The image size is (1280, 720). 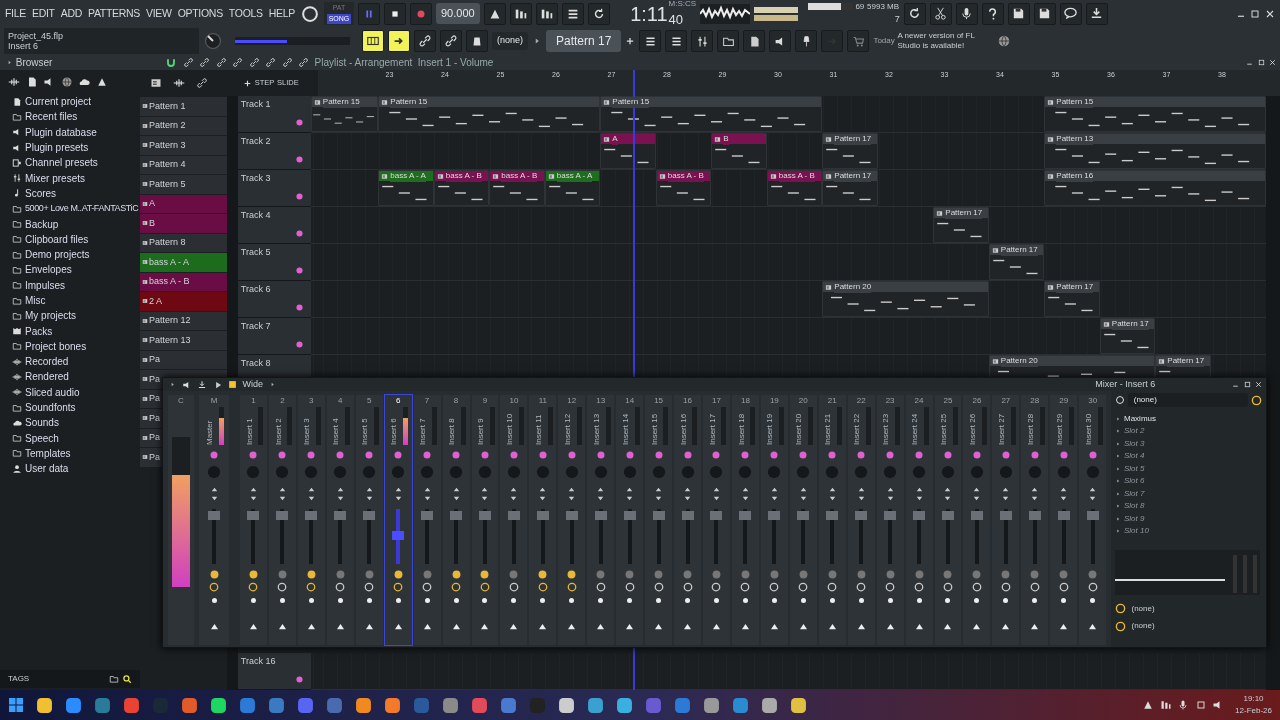 What do you see at coordinates (336, 431) in the screenshot?
I see `strip-name: Insert 4` at bounding box center [336, 431].